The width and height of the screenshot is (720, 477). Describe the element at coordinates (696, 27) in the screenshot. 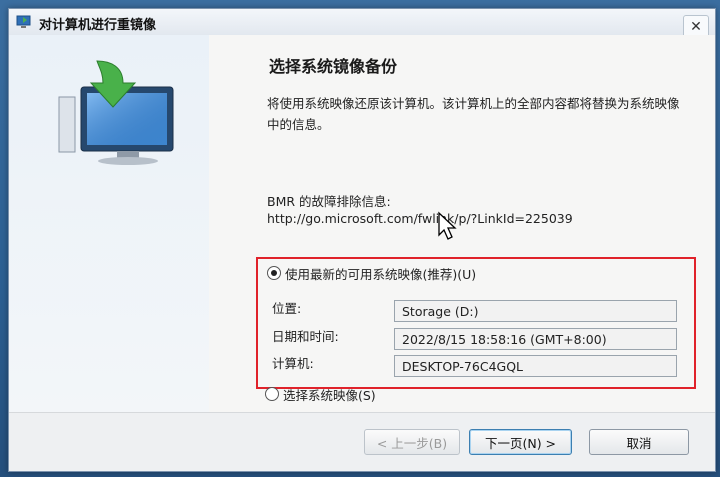

I see `close-icon: ✕` at that location.